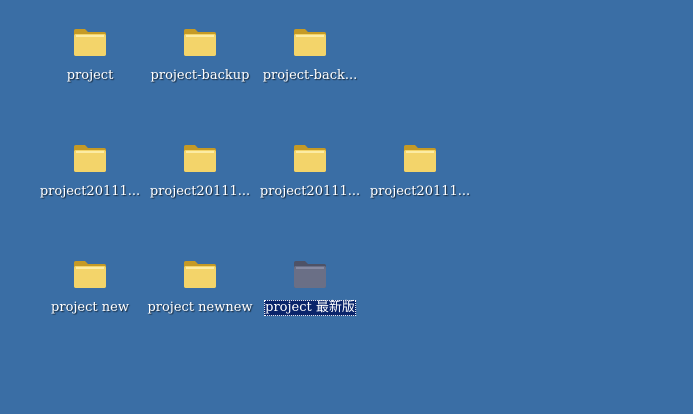 The width and height of the screenshot is (693, 414). What do you see at coordinates (90, 308) in the screenshot?
I see `desktop-icon-label: project new` at bounding box center [90, 308].